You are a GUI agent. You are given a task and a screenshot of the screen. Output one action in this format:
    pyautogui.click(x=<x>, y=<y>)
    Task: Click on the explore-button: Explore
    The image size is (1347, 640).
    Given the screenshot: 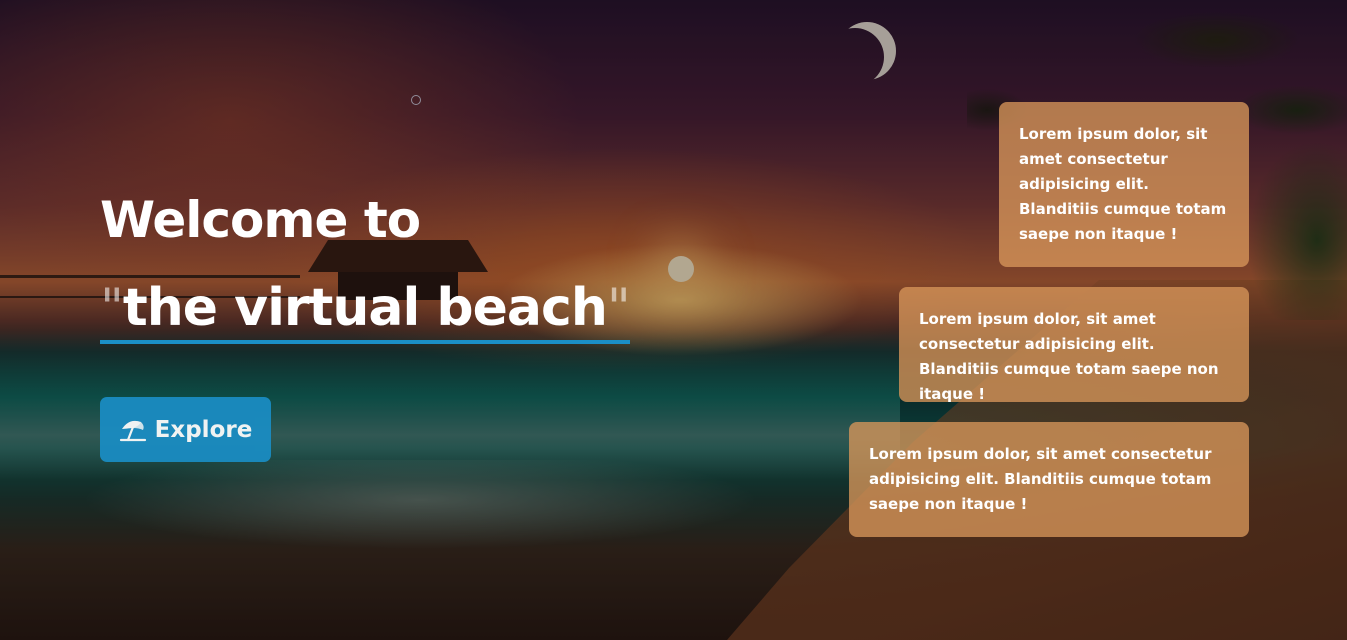 What is the action you would take?
    pyautogui.click(x=185, y=429)
    